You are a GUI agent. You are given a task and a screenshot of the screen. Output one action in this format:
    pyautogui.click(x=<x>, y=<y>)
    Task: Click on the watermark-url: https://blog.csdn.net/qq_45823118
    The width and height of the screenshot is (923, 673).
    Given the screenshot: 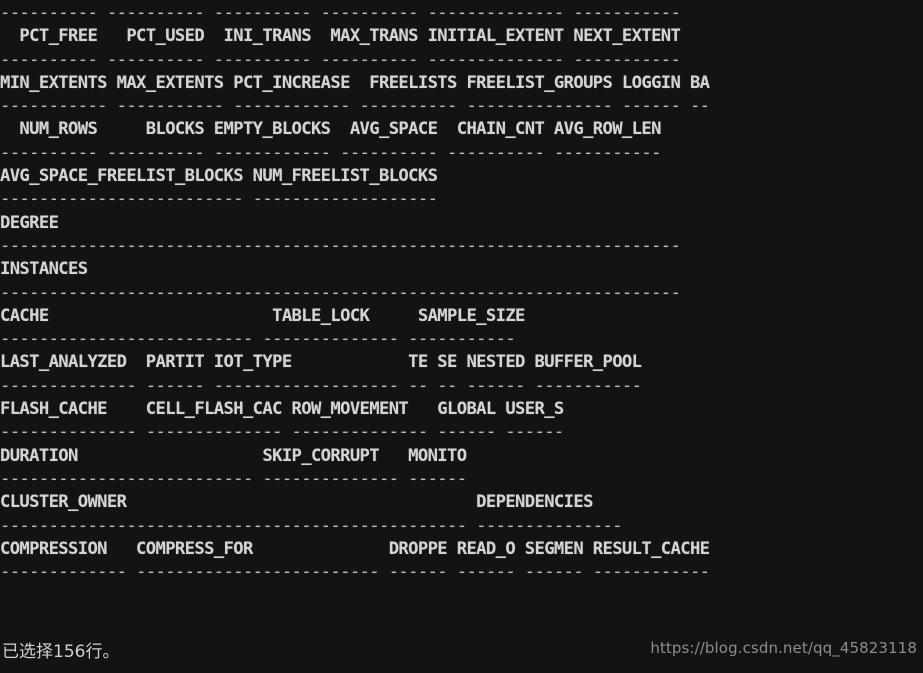 What is the action you would take?
    pyautogui.click(x=783, y=648)
    